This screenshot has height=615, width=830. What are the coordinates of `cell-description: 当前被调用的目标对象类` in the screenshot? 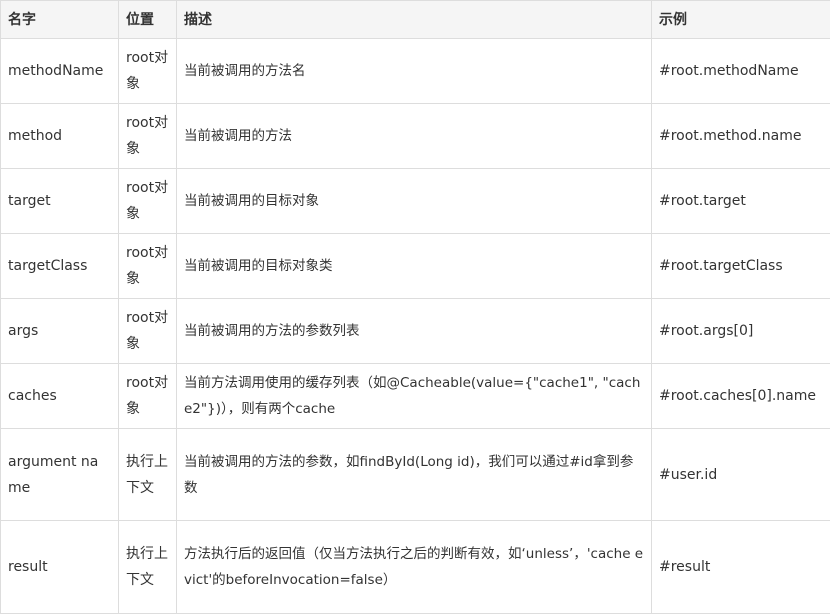 It's located at (414, 266).